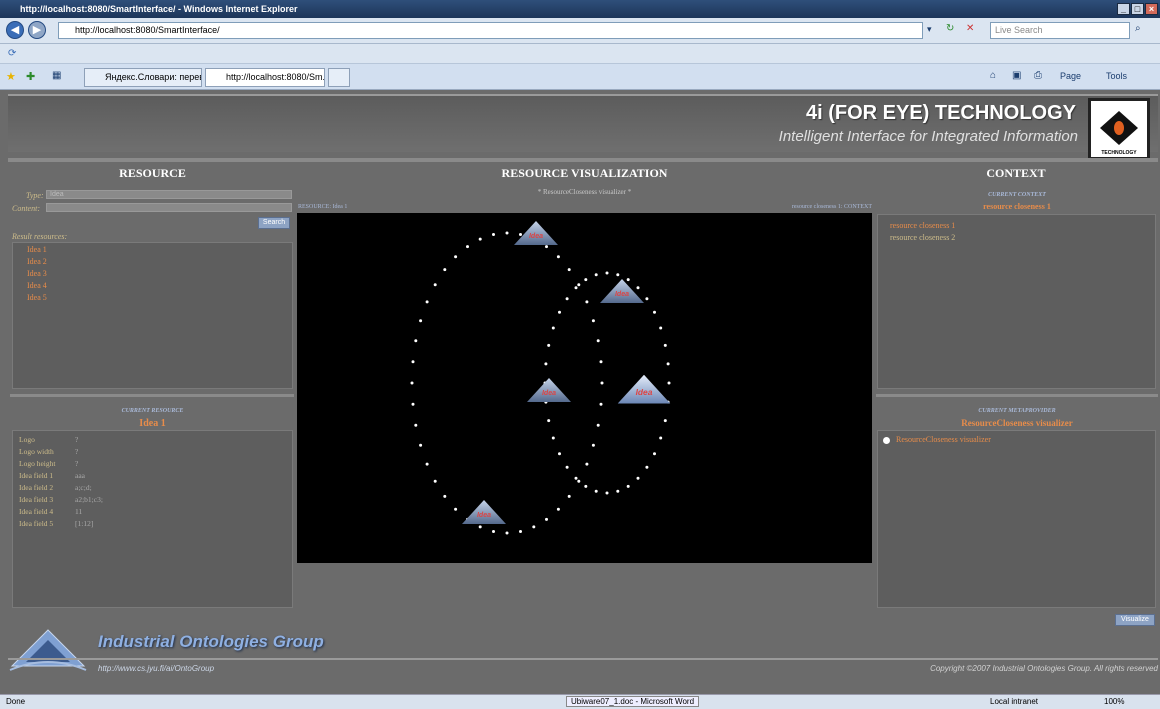 The height and width of the screenshot is (709, 1160). What do you see at coordinates (970, 28) in the screenshot?
I see `stop-icon: ✕` at bounding box center [970, 28].